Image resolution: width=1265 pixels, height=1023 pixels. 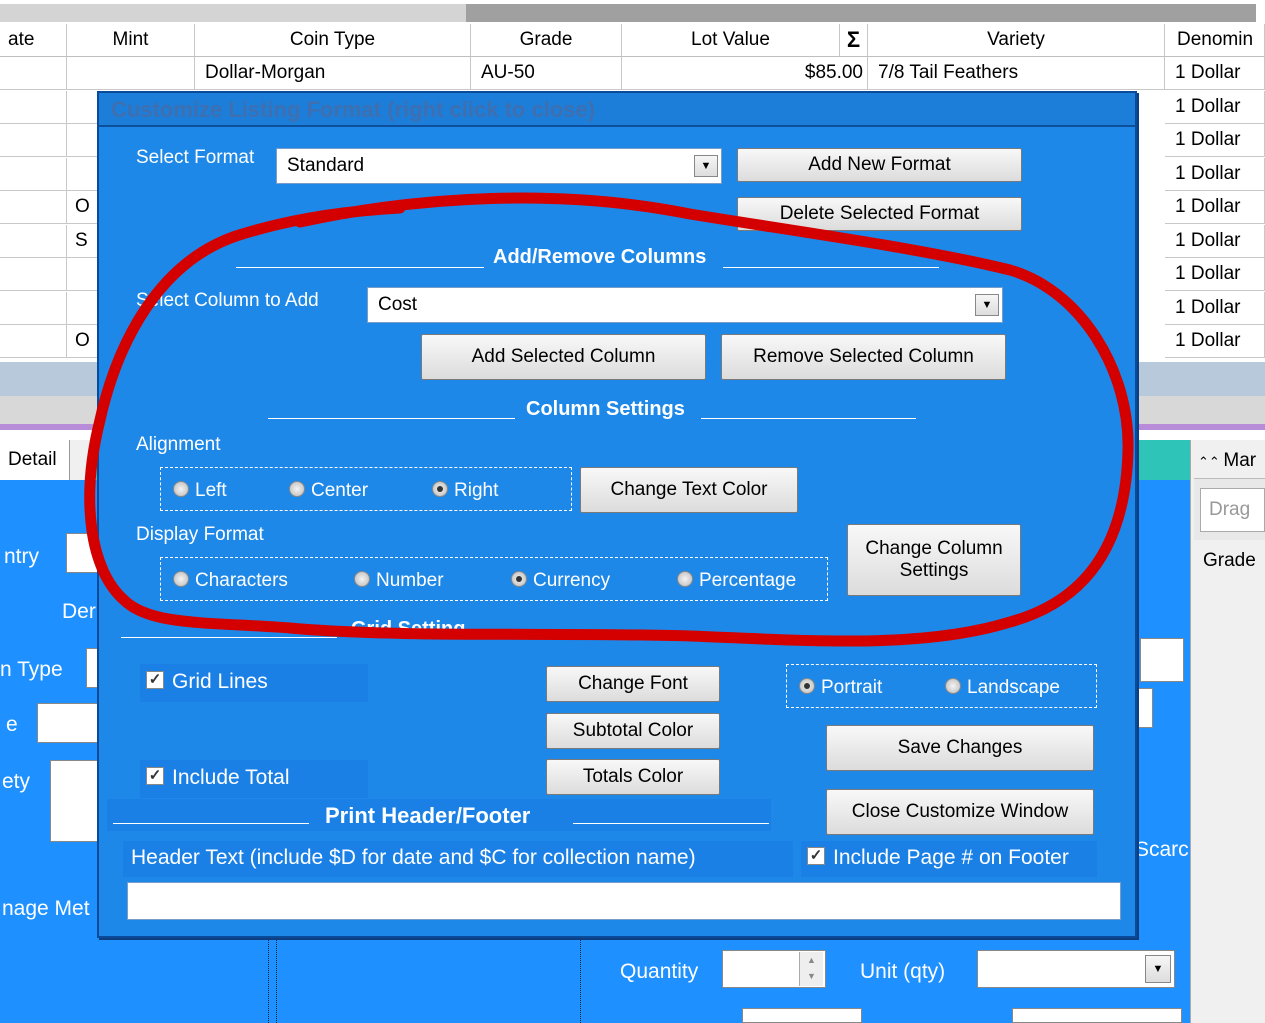 I want to click on subtotal-color-button: Subtotal Color, so click(x=633, y=731).